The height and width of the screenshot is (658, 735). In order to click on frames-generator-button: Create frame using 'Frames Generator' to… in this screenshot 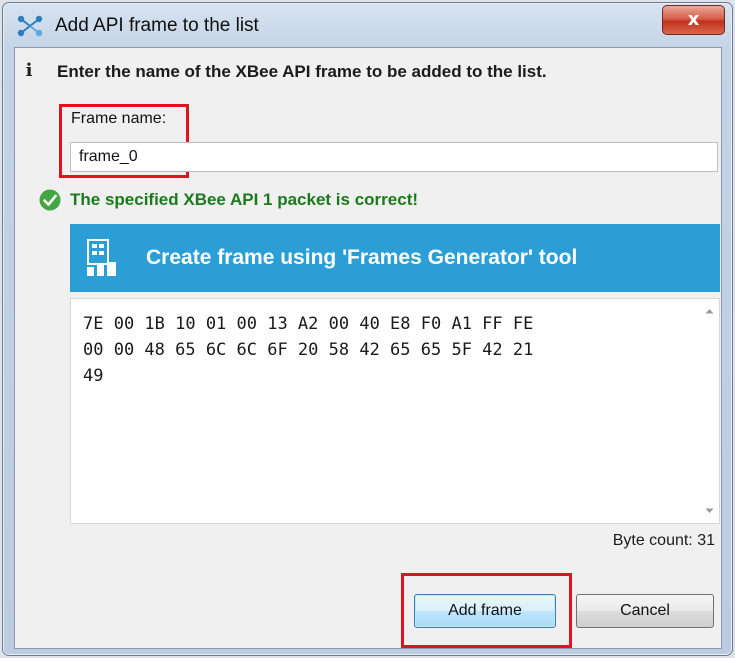, I will do `click(395, 258)`.